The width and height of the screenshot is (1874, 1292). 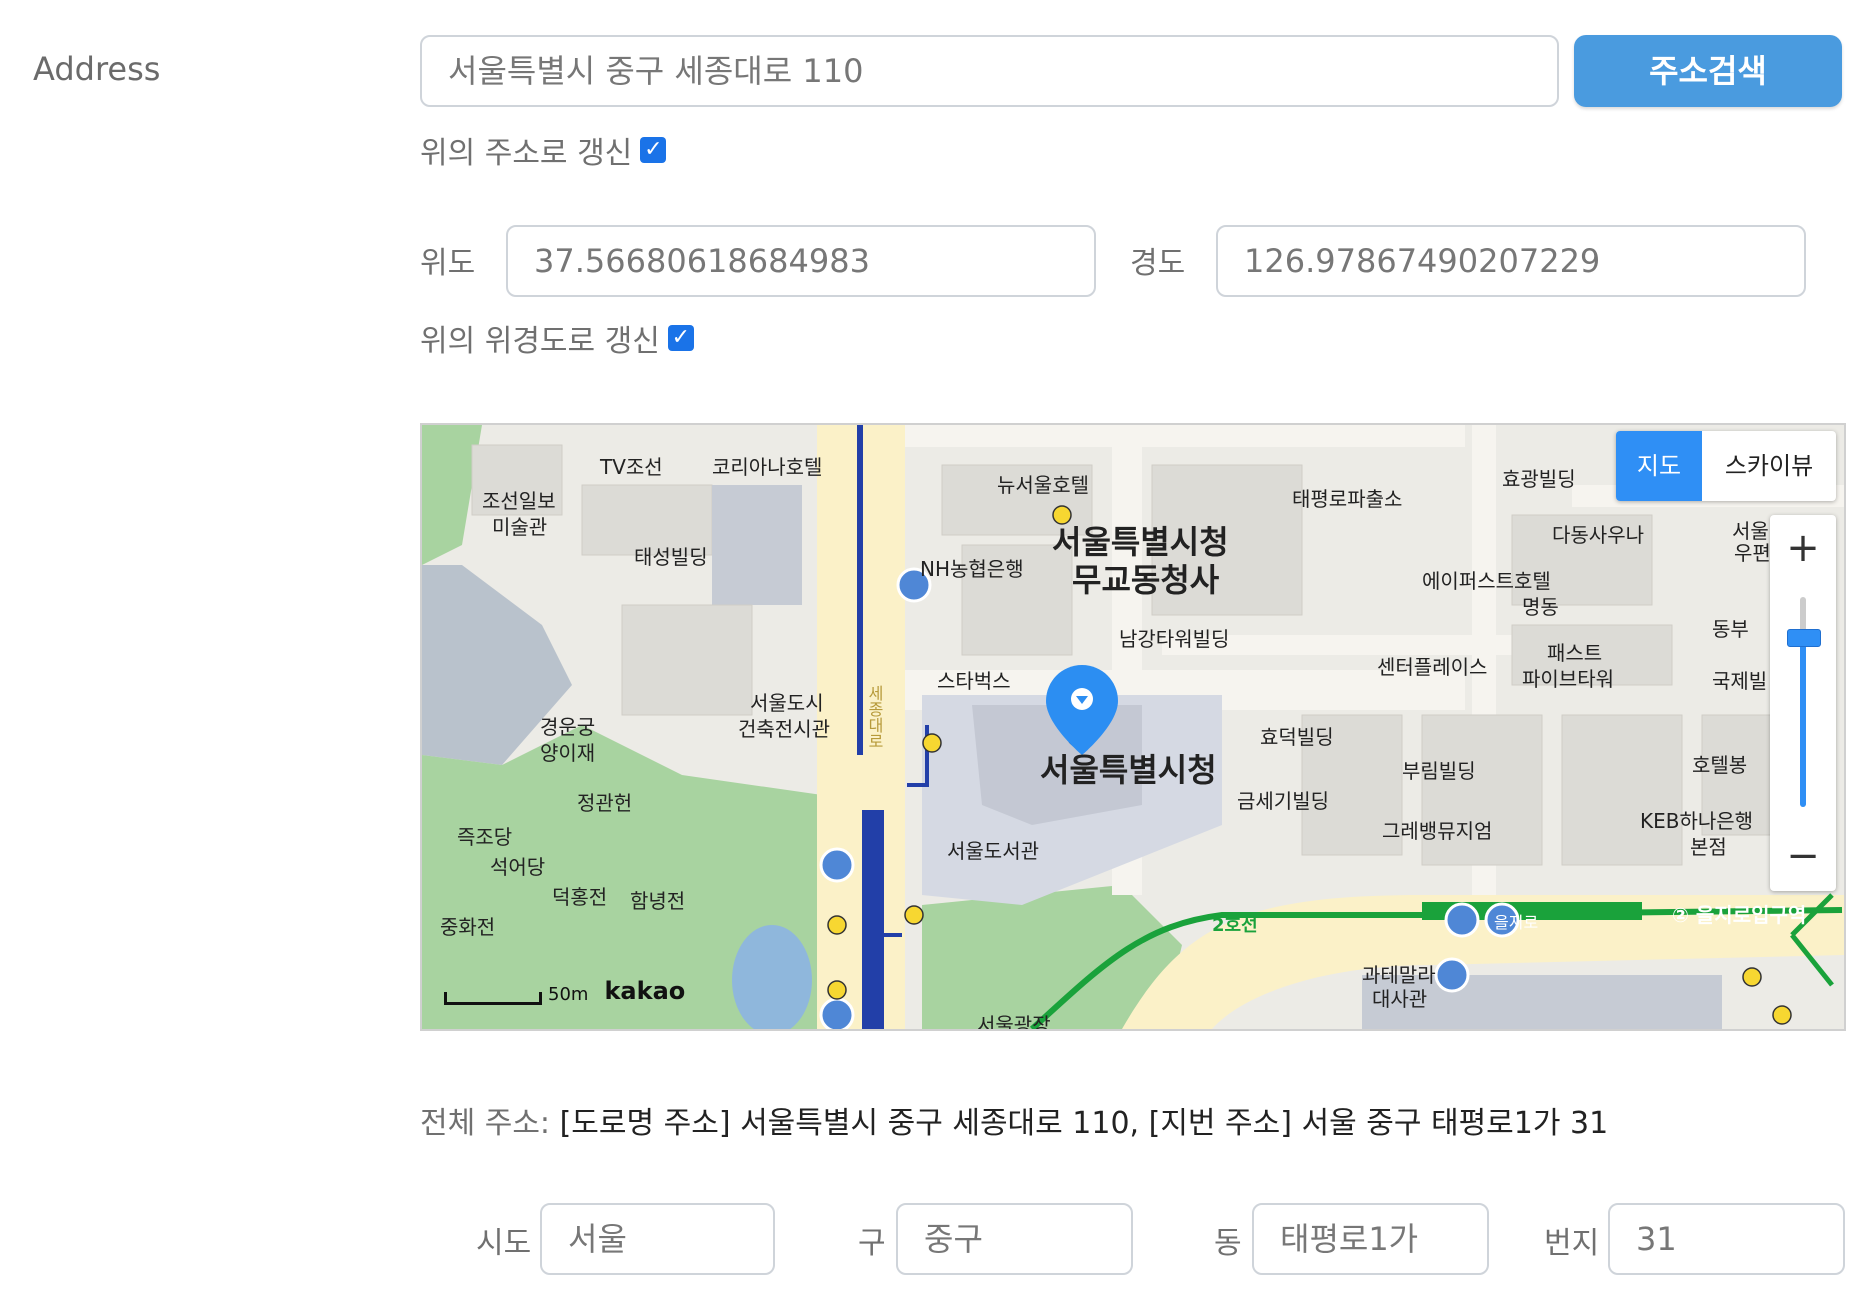 What do you see at coordinates (1572, 1243) in the screenshot?
I see `bunji-label: 번지` at bounding box center [1572, 1243].